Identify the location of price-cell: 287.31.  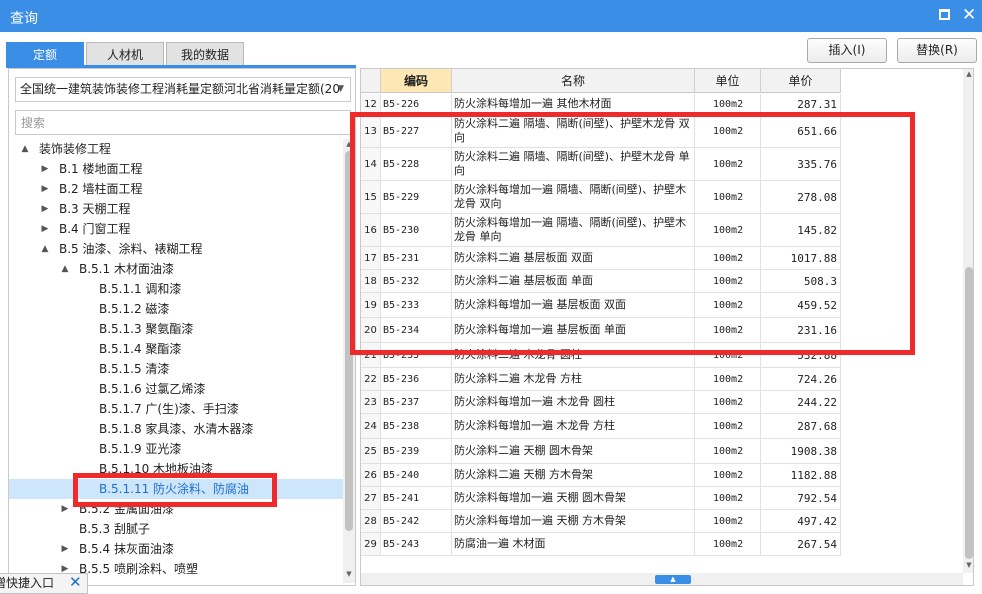
(801, 104).